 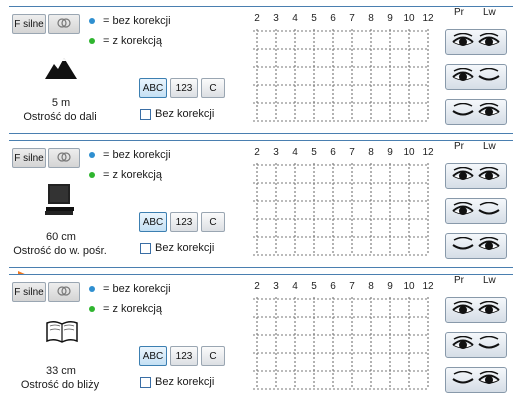 What do you see at coordinates (61, 237) in the screenshot?
I see `test-distance: 60 cm` at bounding box center [61, 237].